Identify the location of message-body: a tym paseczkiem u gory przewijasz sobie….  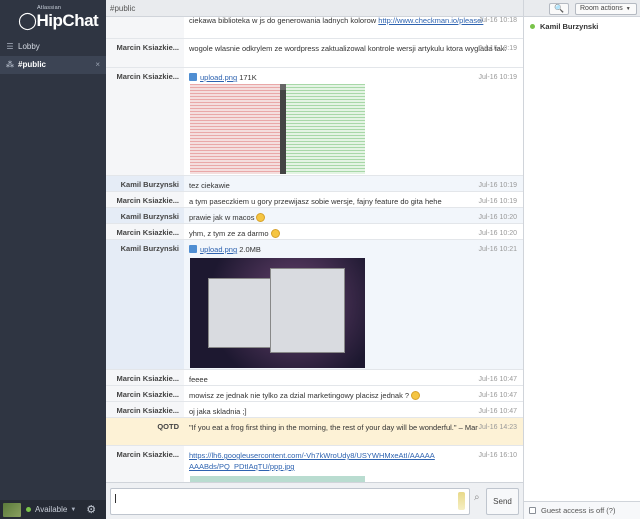
(353, 199).